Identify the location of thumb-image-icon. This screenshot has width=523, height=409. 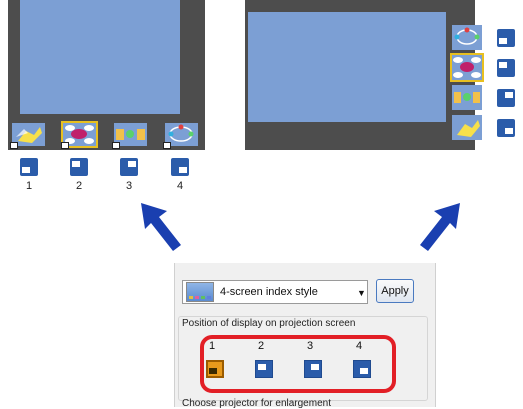
(468, 128).